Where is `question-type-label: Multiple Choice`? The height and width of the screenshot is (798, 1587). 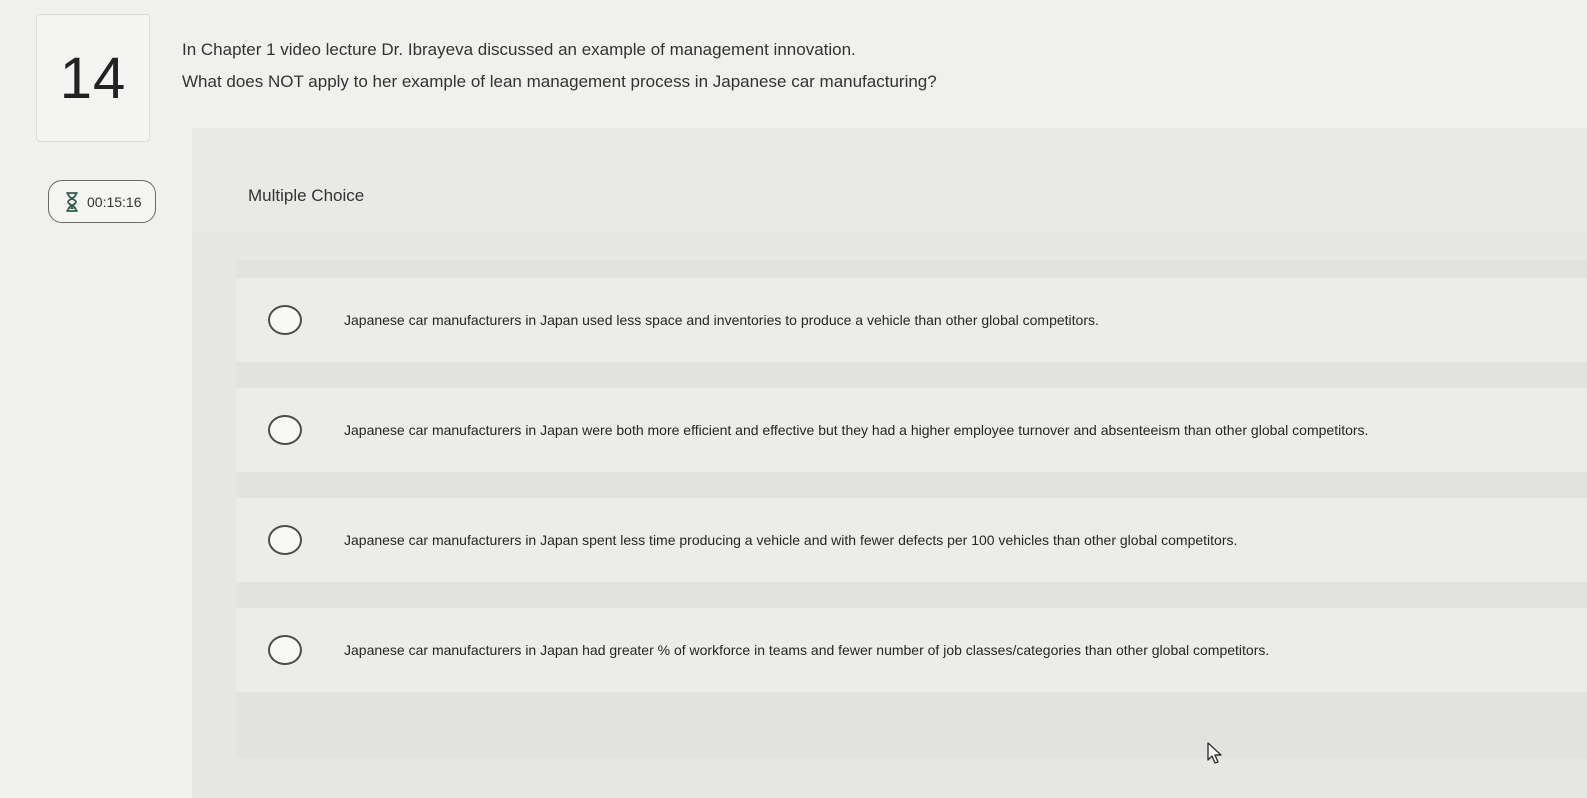 question-type-label: Multiple Choice is located at coordinates (306, 195).